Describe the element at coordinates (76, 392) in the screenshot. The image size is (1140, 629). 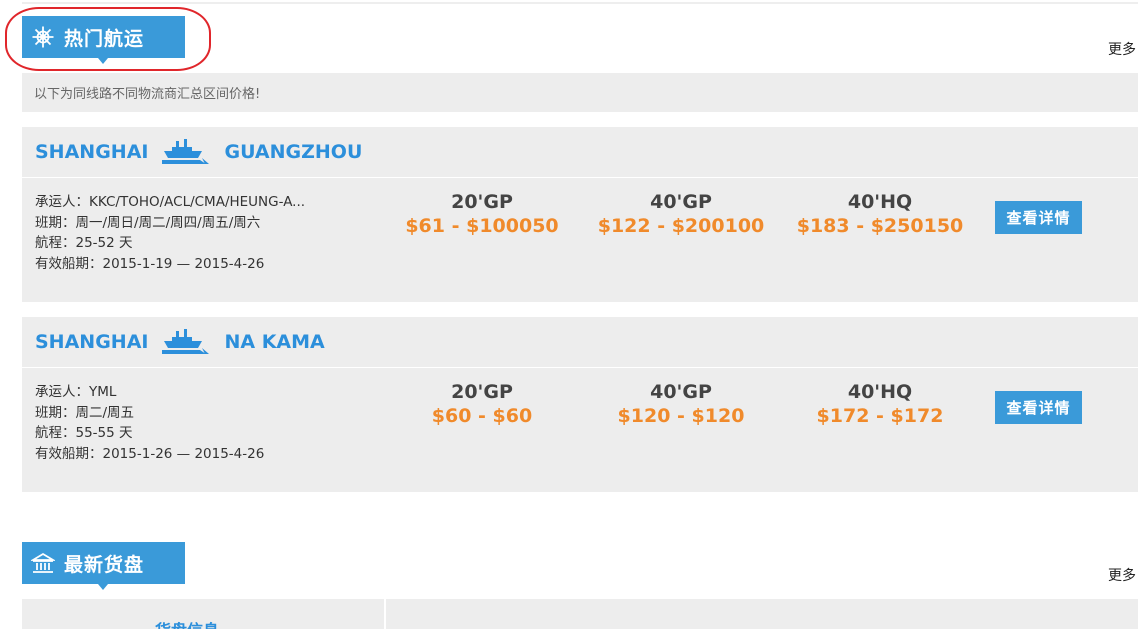
I see `carrier-text: 承运人：YML` at that location.